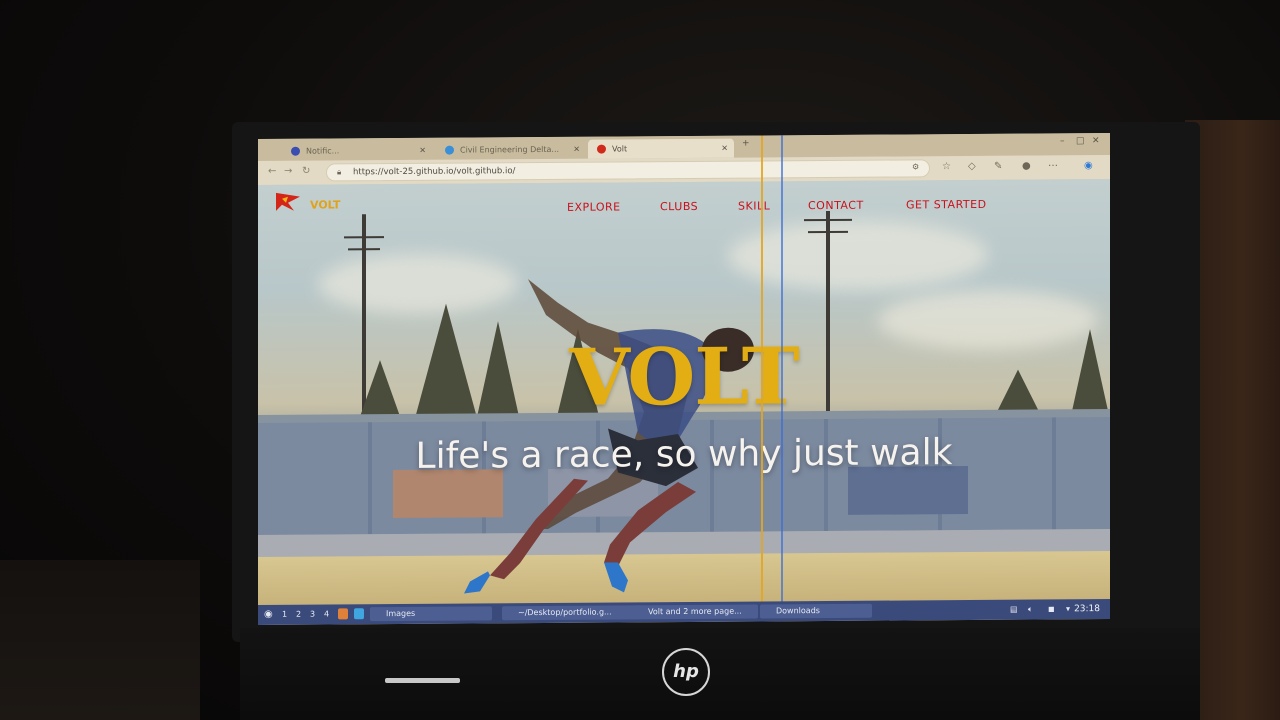 Image resolution: width=1280 pixels, height=720 pixels. What do you see at coordinates (1026, 166) in the screenshot?
I see `profile-avatar-icon: ●` at bounding box center [1026, 166].